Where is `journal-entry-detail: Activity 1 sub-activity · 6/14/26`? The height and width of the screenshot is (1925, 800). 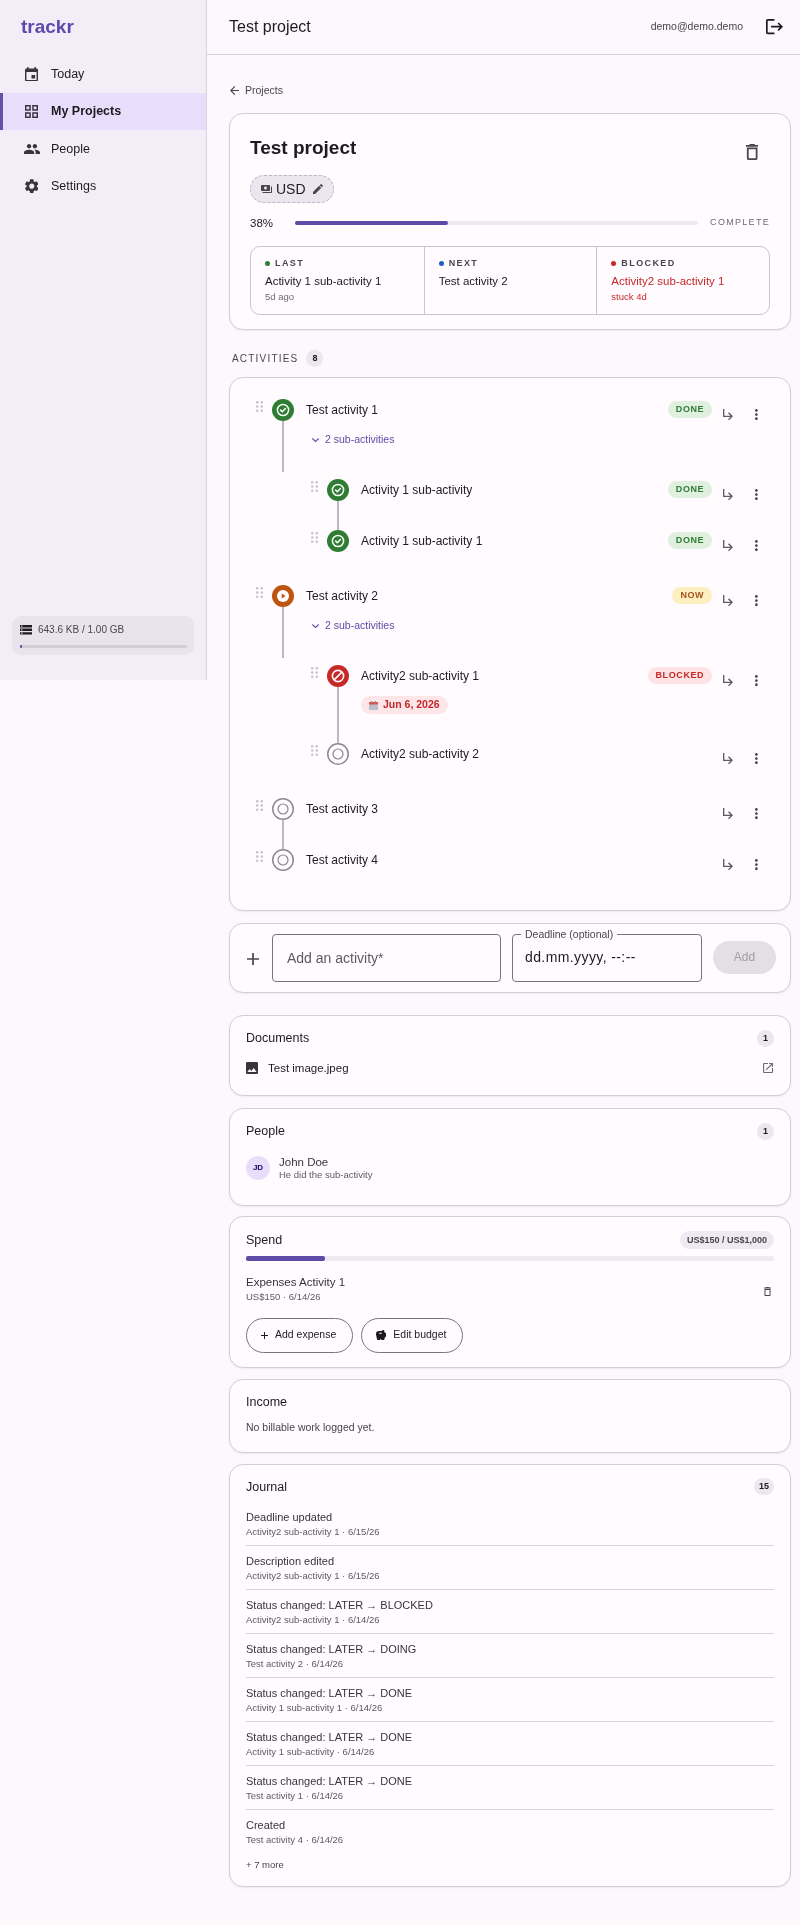
journal-entry-detail: Activity 1 sub-activity · 6/14/26 is located at coordinates (311, 1751).